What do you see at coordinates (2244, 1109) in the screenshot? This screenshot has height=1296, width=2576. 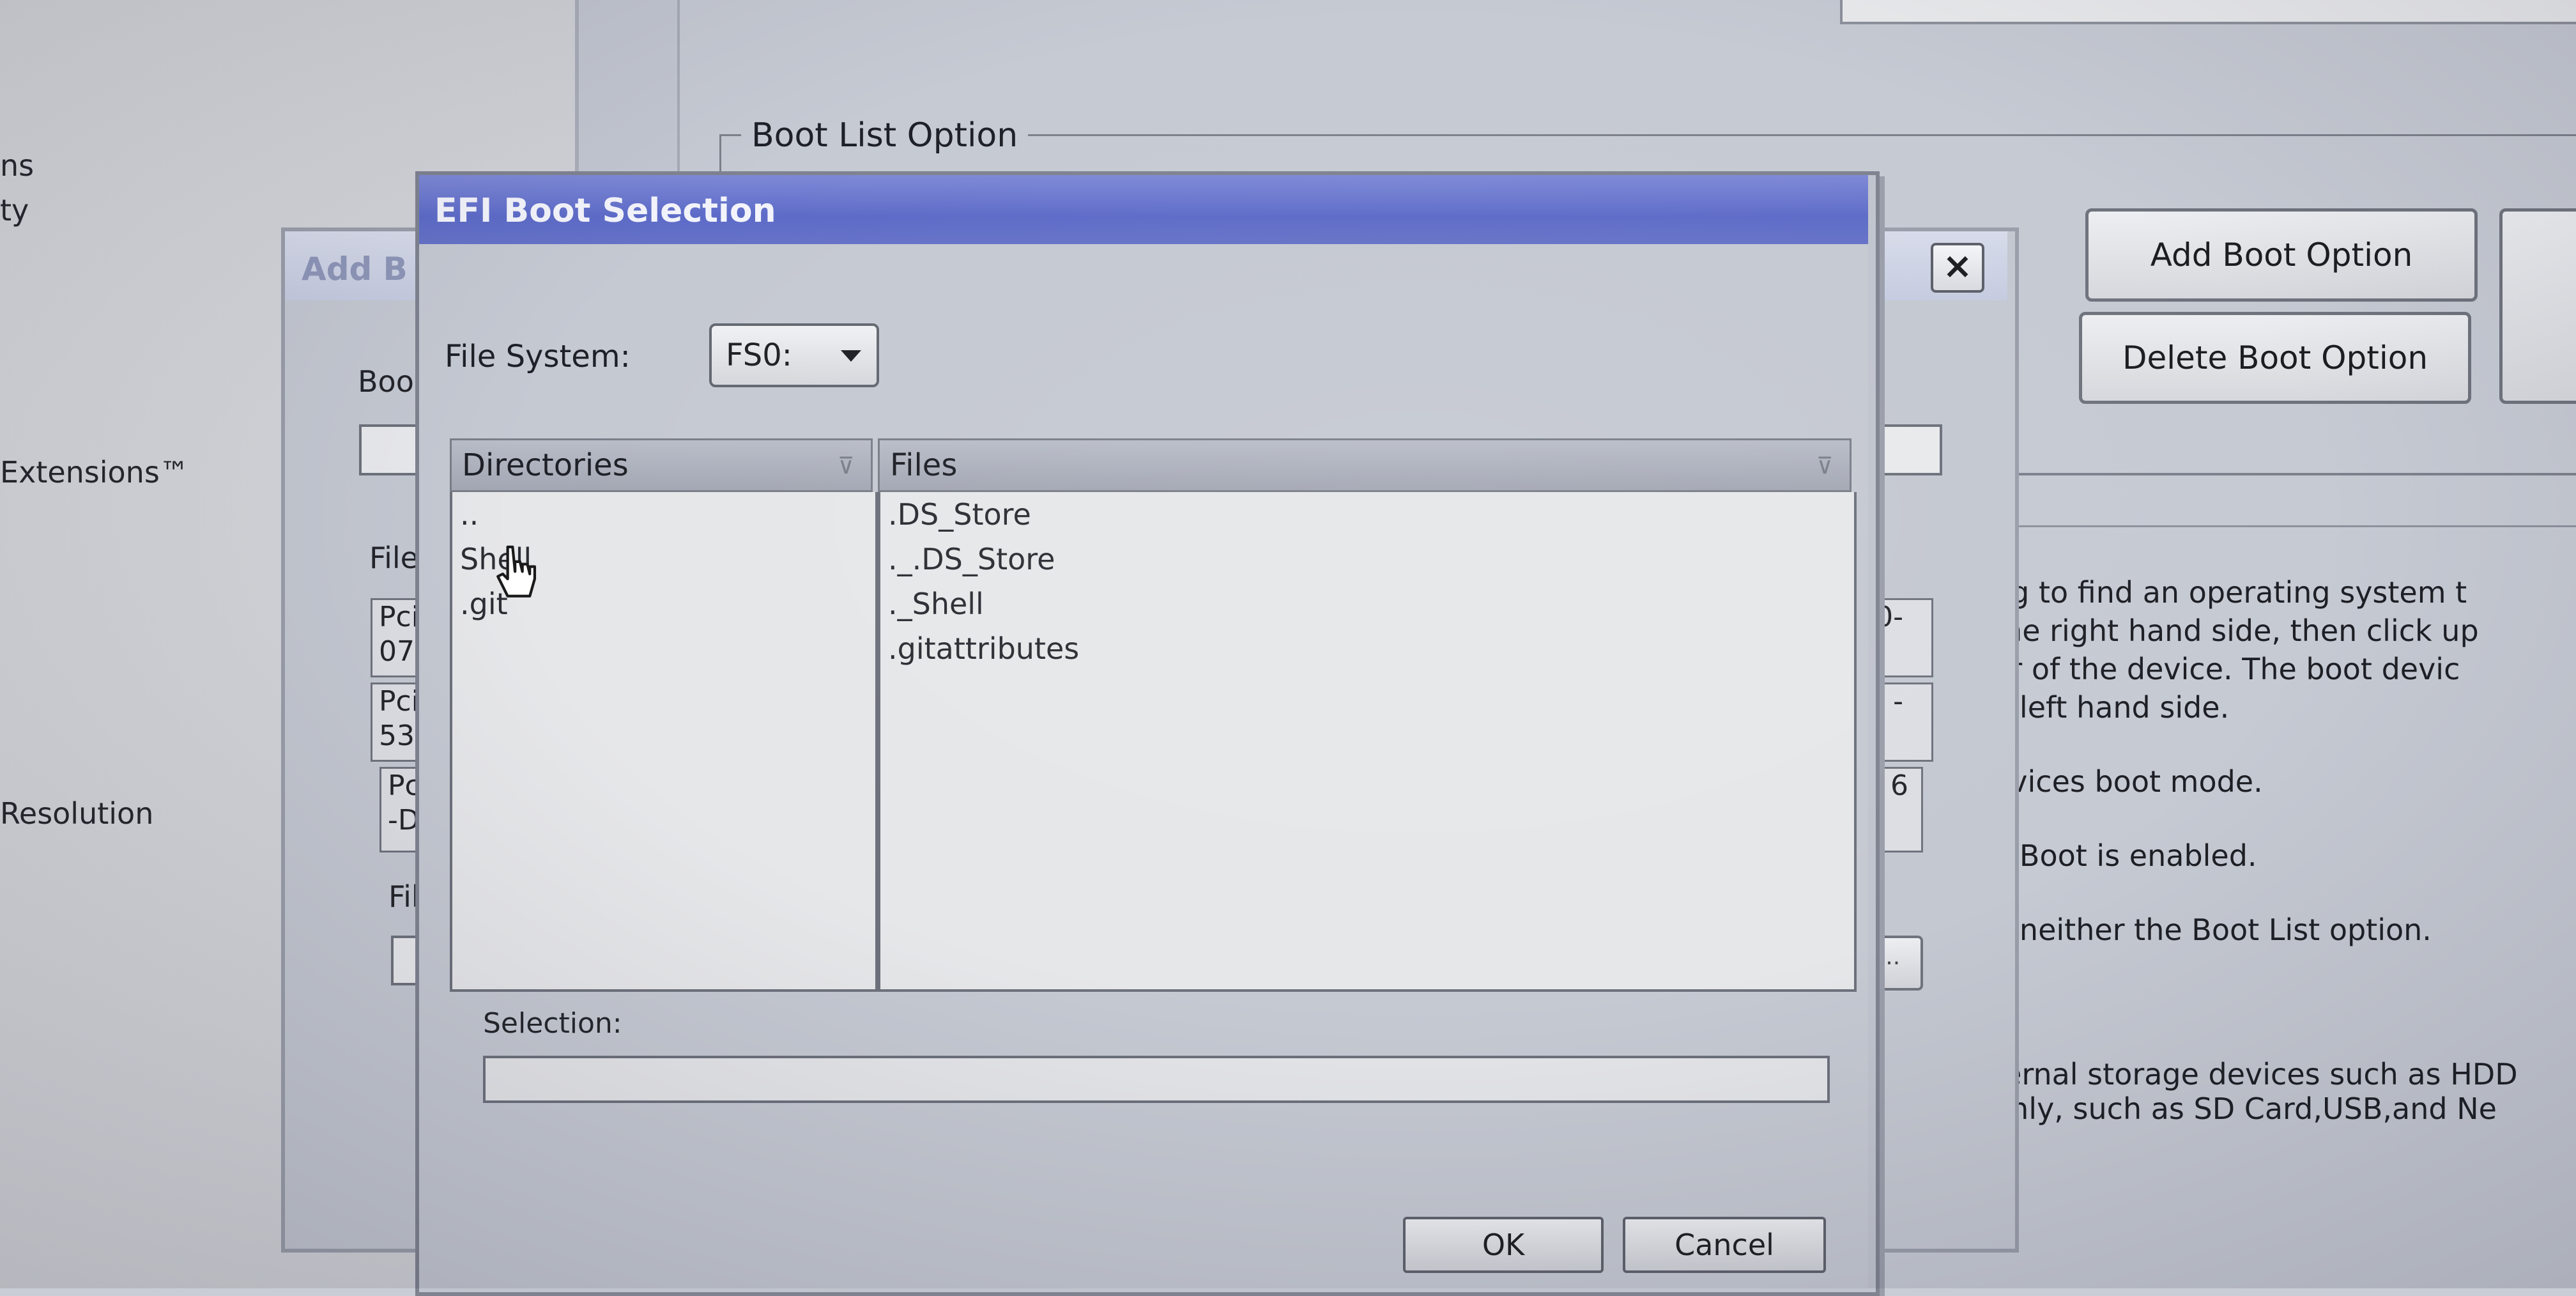 I see `help-text-line: only, such as SD Card,USB,and Ne` at bounding box center [2244, 1109].